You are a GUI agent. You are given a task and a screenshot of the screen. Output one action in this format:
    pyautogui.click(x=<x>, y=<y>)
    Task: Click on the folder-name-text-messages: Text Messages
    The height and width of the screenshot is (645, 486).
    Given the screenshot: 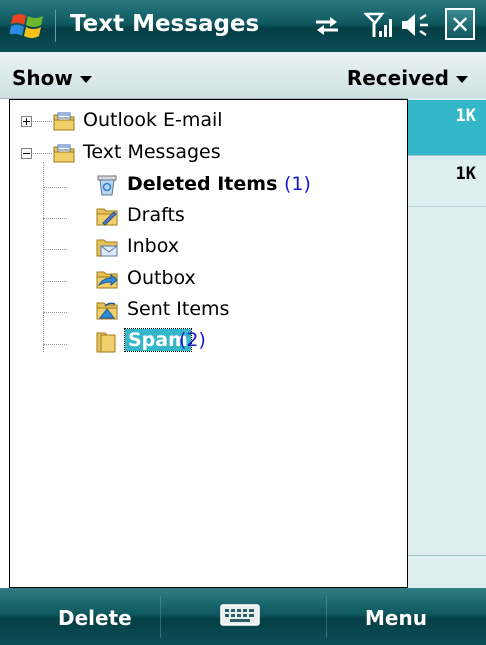 What is the action you would take?
    pyautogui.click(x=152, y=152)
    